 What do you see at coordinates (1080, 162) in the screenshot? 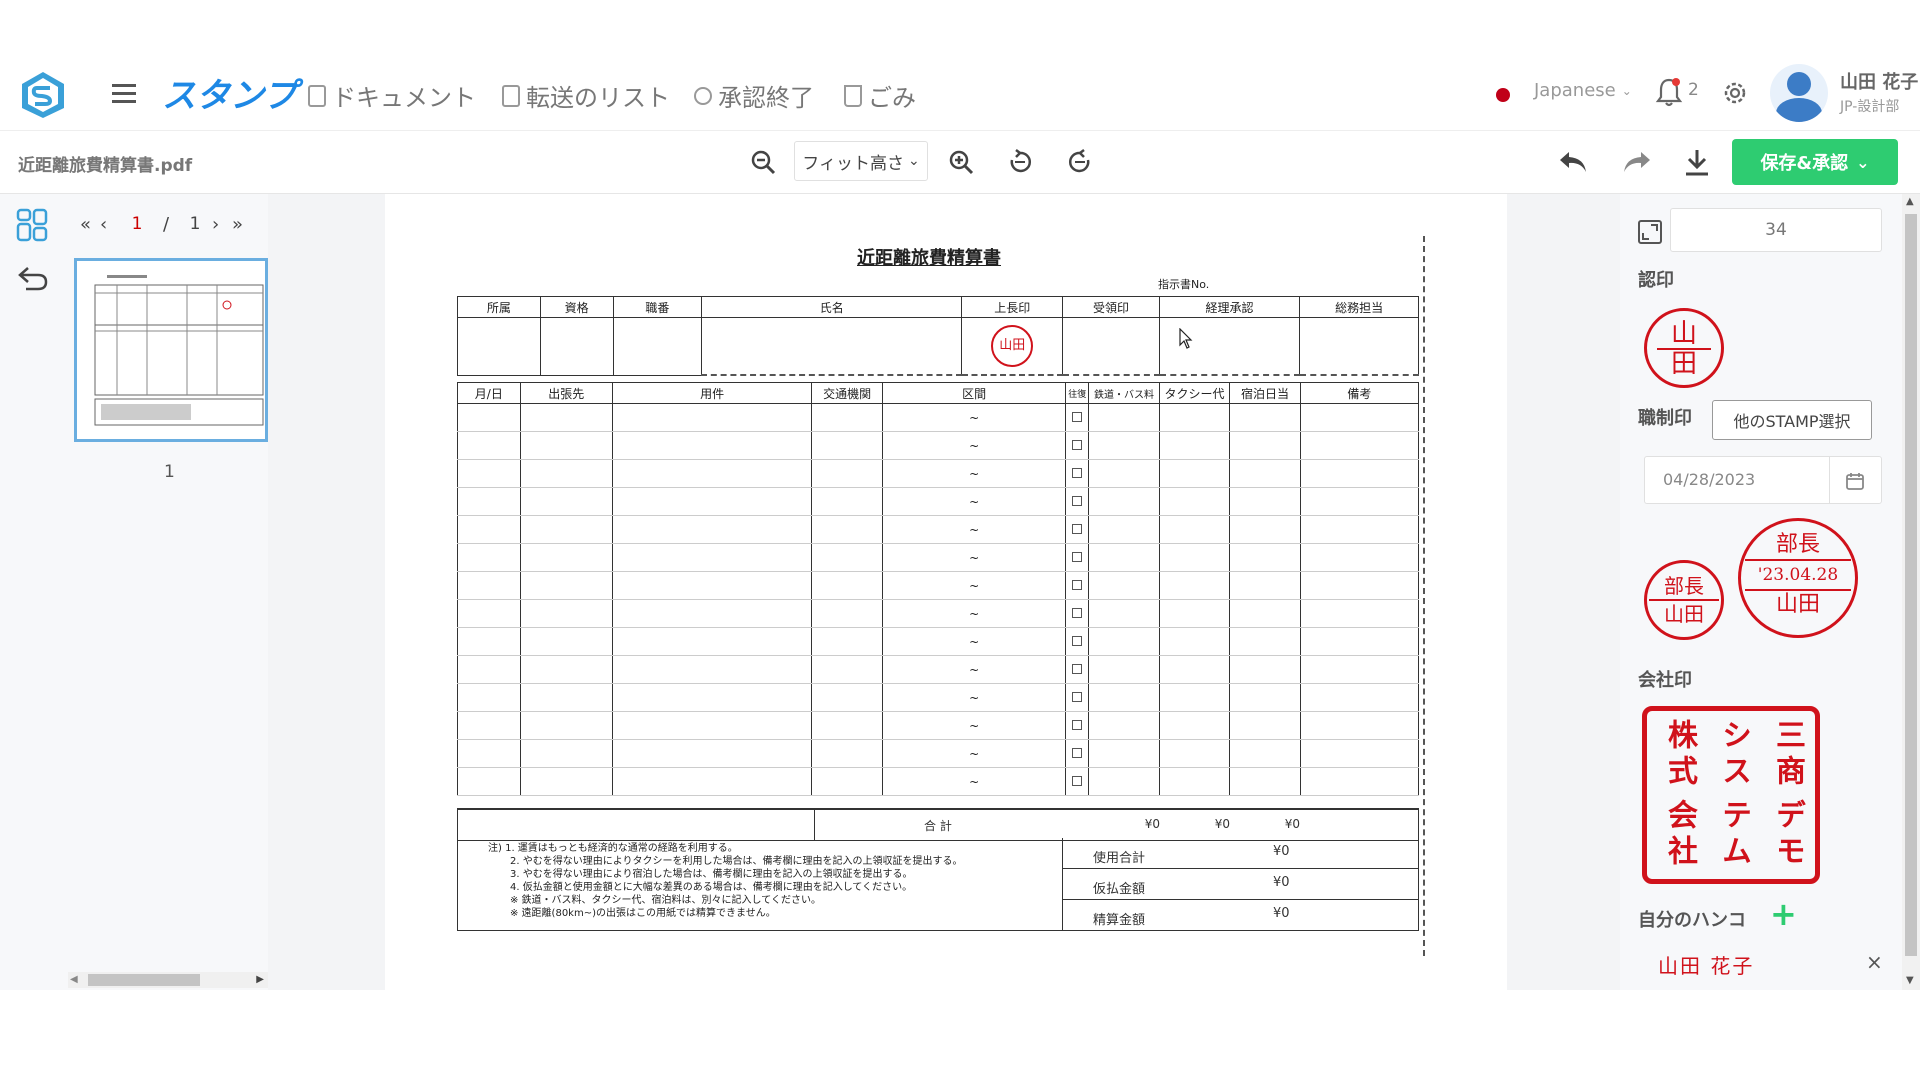
I see `rotate-right-button` at bounding box center [1080, 162].